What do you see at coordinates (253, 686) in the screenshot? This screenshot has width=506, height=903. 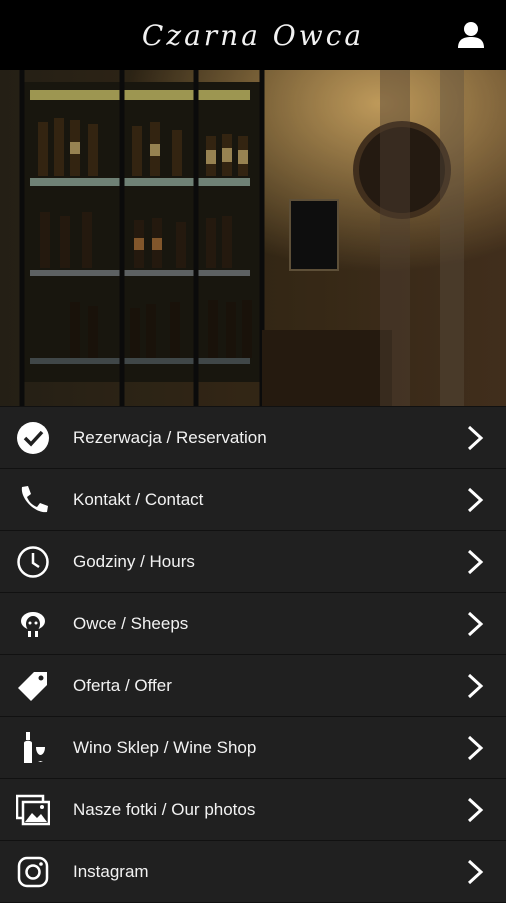 I see `menu-item-offer: Oferta / Offer` at bounding box center [253, 686].